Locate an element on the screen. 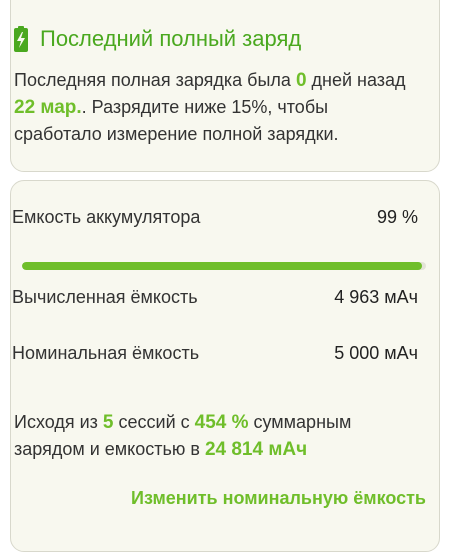  battery-capacity-progress-fill is located at coordinates (222, 266).